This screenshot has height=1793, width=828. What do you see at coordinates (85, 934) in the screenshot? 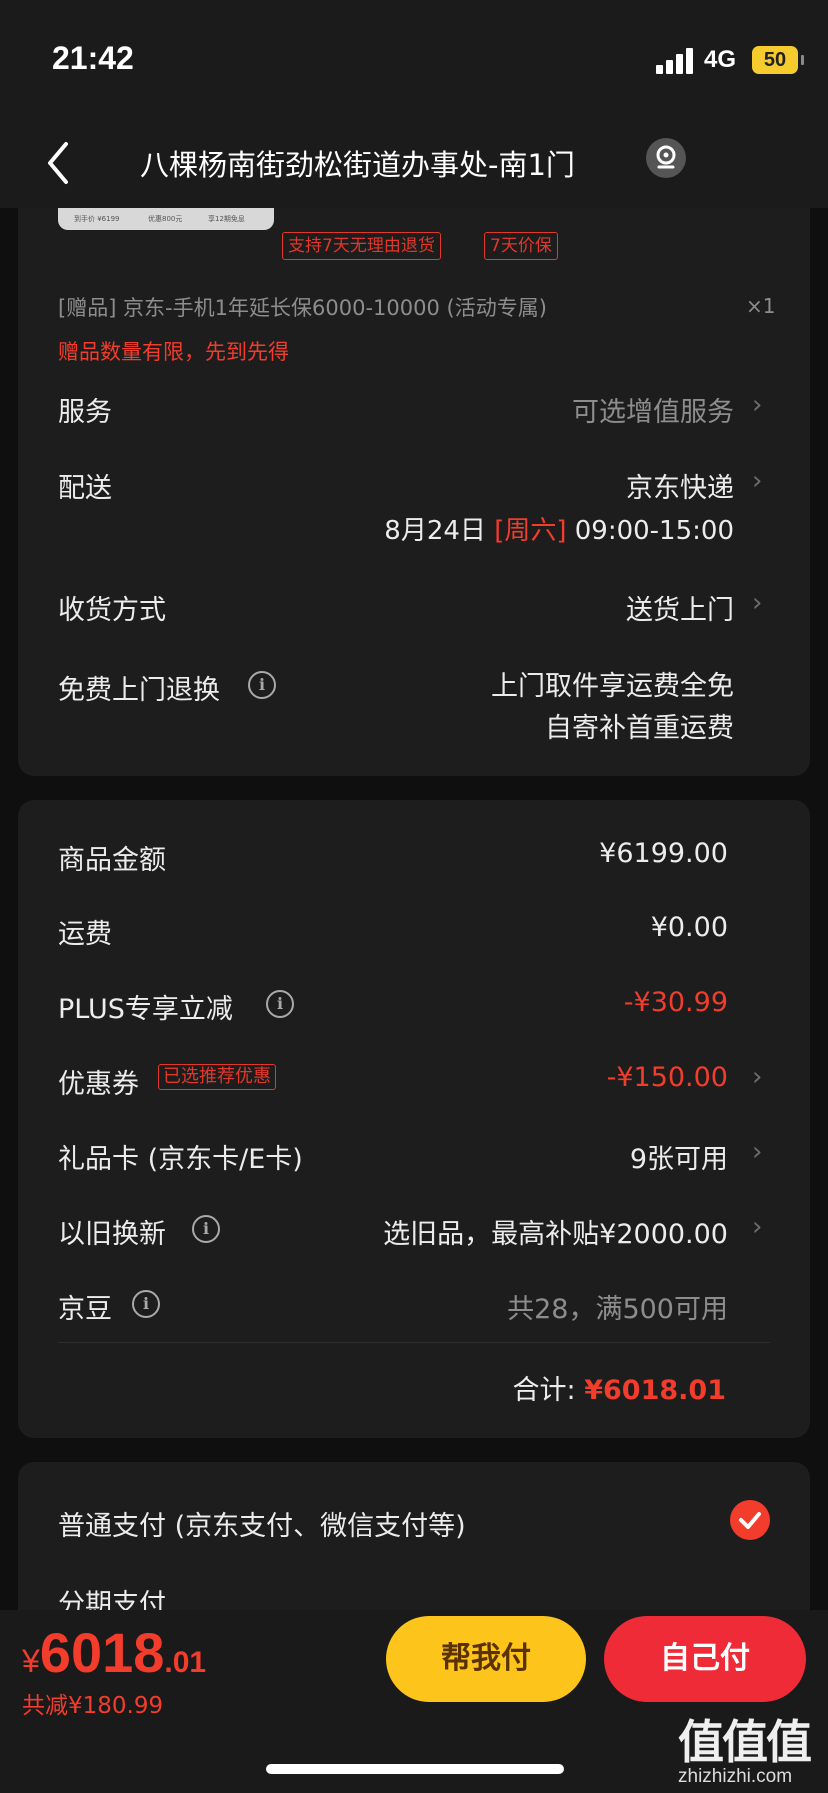
I see `shipping-label: 运费` at bounding box center [85, 934].